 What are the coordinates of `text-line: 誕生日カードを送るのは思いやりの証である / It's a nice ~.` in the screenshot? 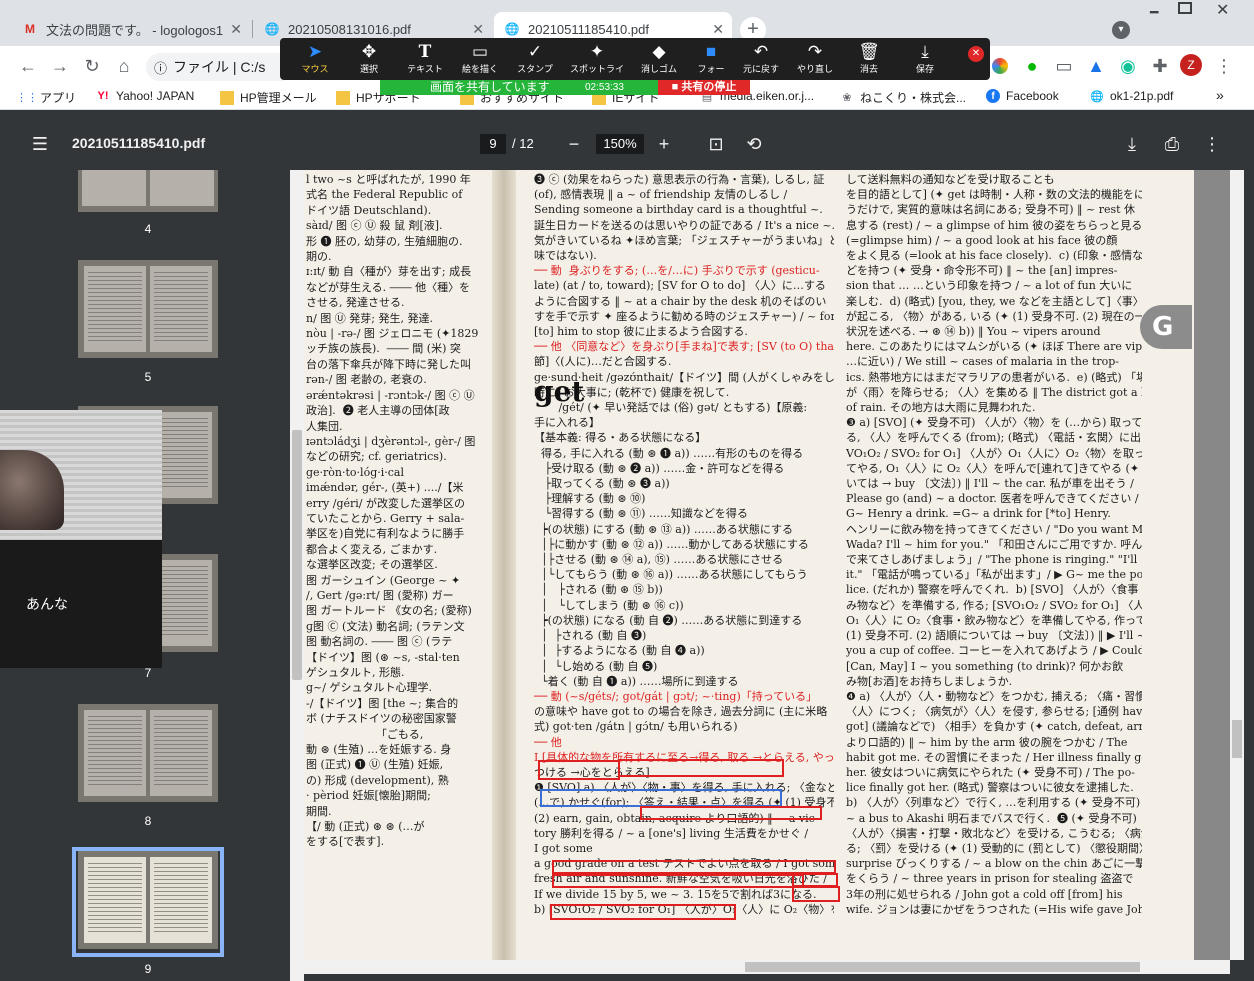 It's located at (684, 225).